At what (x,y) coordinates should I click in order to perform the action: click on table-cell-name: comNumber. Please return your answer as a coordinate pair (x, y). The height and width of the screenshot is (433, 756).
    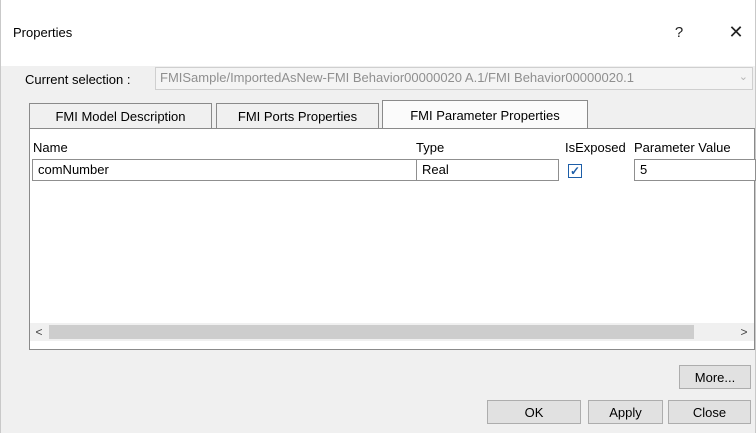
    Looking at the image, I should click on (224, 170).